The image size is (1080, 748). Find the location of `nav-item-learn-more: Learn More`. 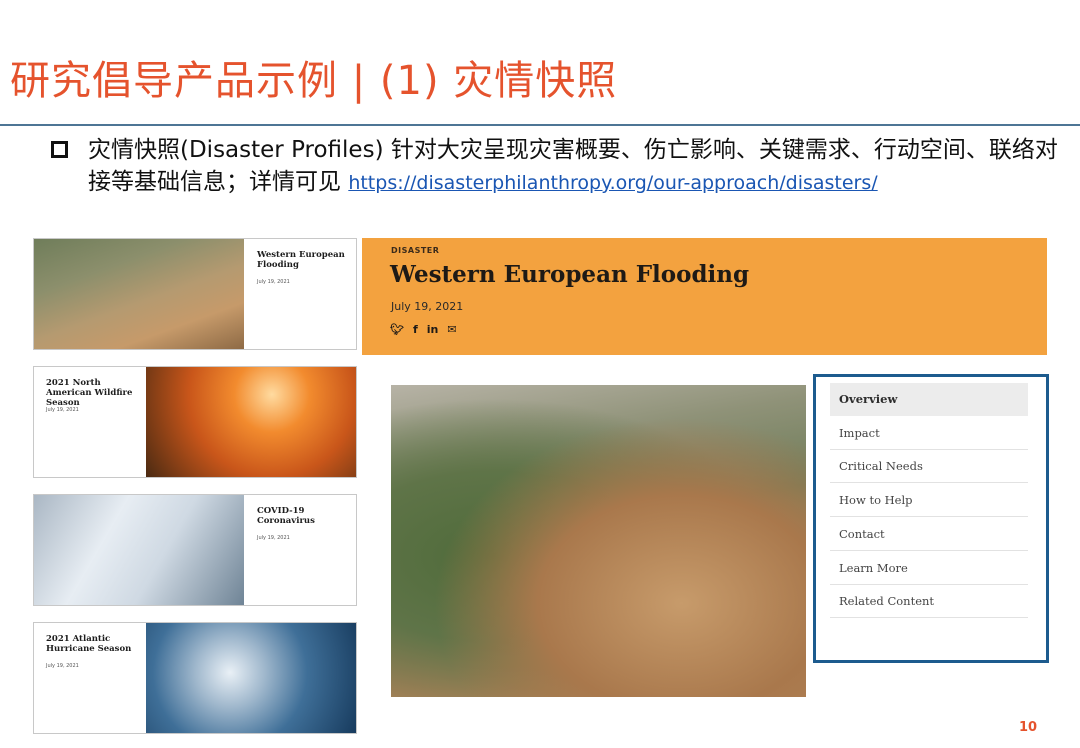

nav-item-learn-more: Learn More is located at coordinates (929, 568).